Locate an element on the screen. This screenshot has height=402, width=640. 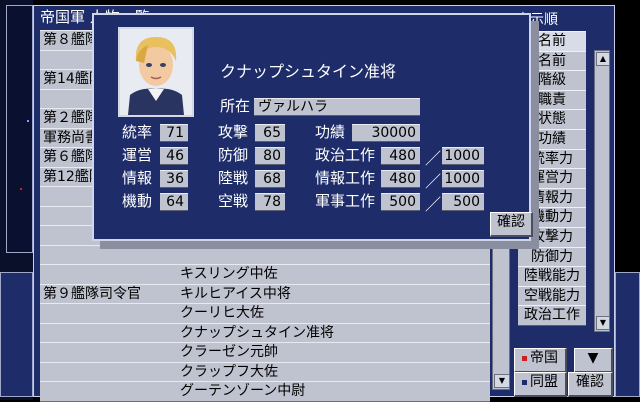
alliance-label: 同盟 is located at coordinates (544, 382).